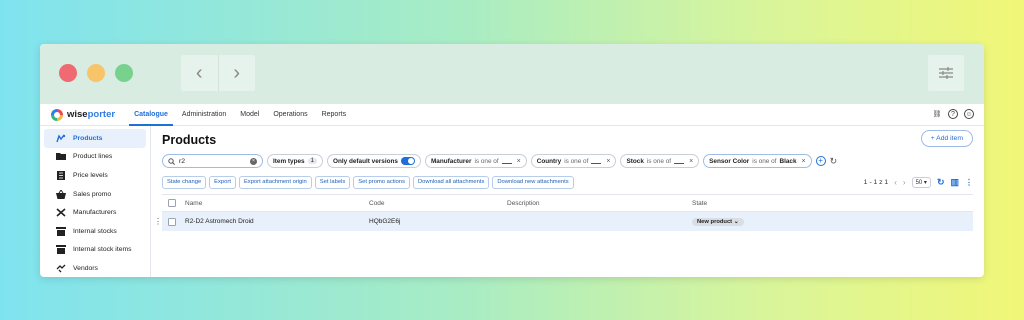 This screenshot has height=320, width=1024. I want to click on column-header-name: Name, so click(277, 203).